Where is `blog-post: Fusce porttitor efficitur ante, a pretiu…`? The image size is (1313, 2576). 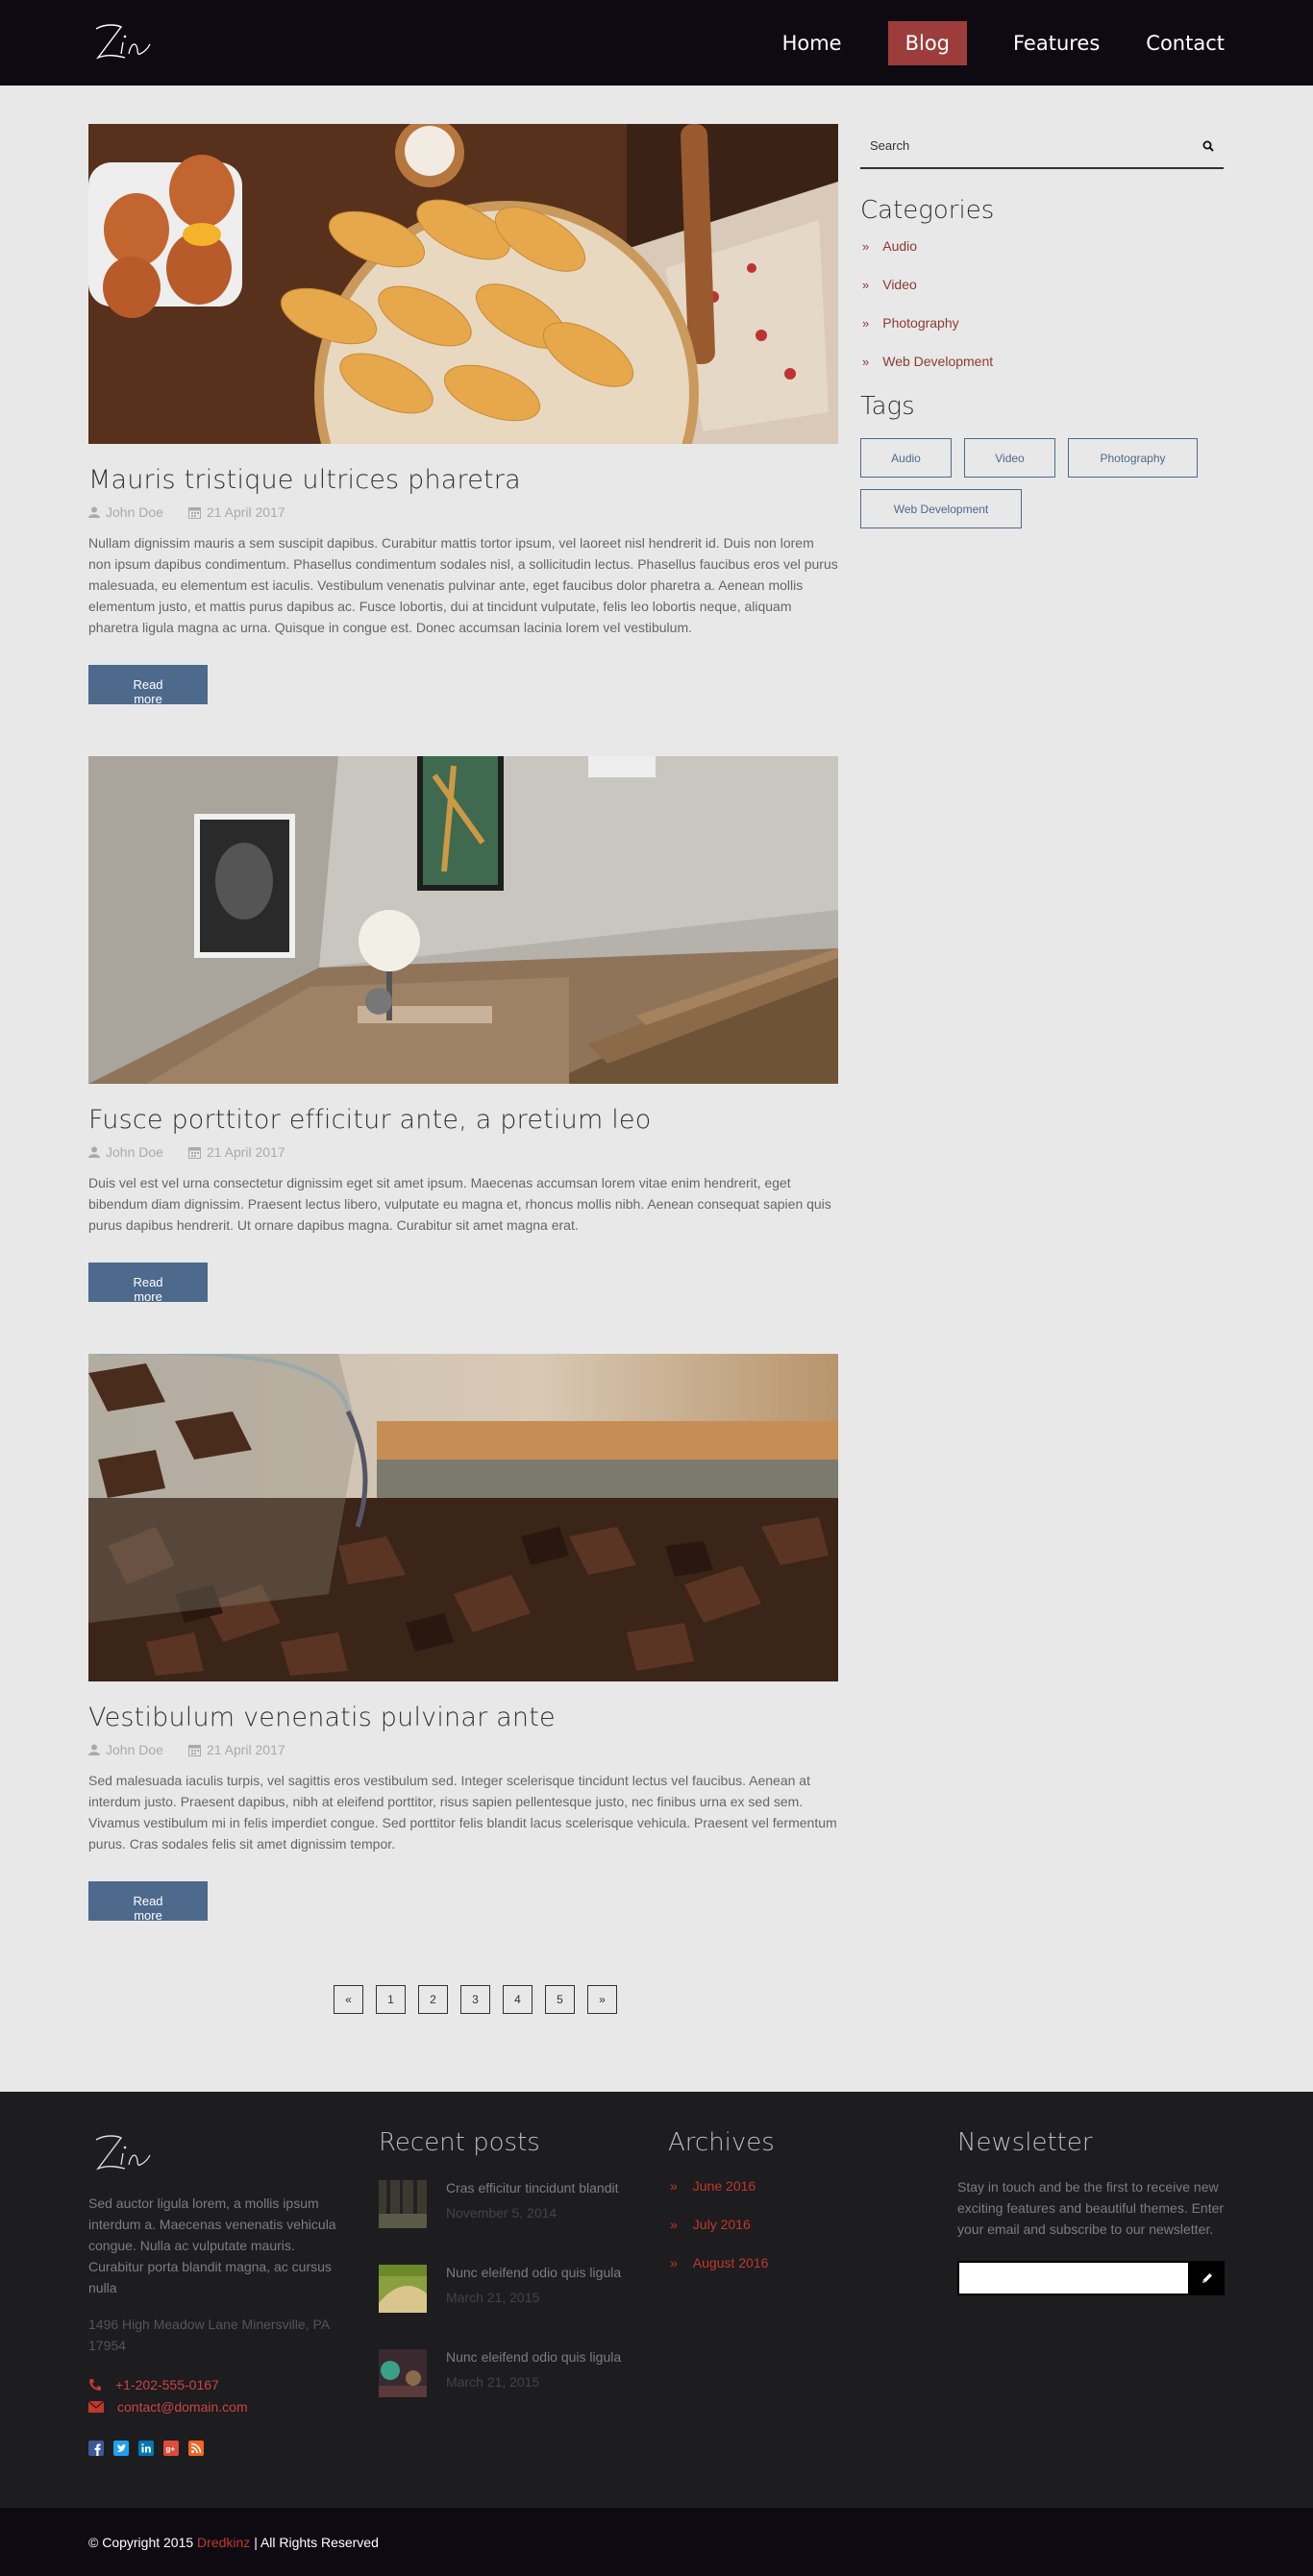 blog-post: Fusce porttitor efficitur ante, a pretiu… is located at coordinates (463, 1031).